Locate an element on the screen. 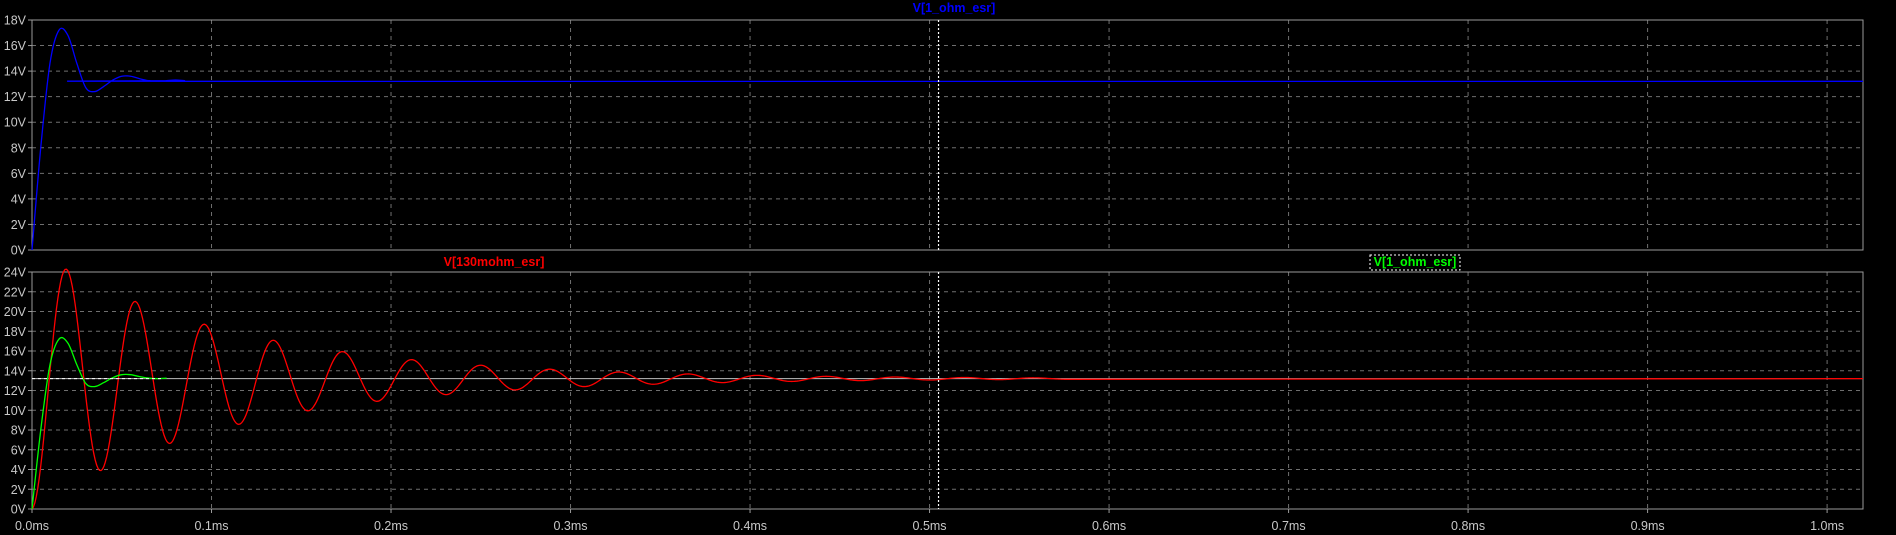  x-tick-label: 0.8ms is located at coordinates (1468, 526).